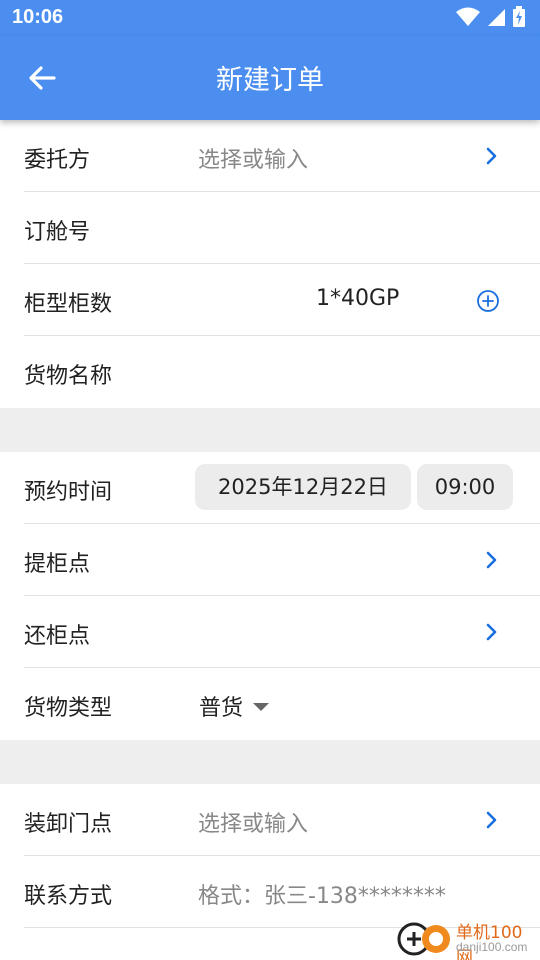 The image size is (540, 960). I want to click on status-icons, so click(491, 17).